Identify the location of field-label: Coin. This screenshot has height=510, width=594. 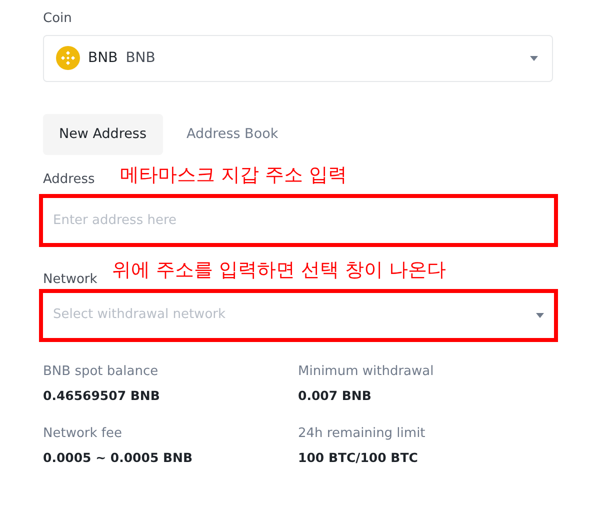
(58, 19).